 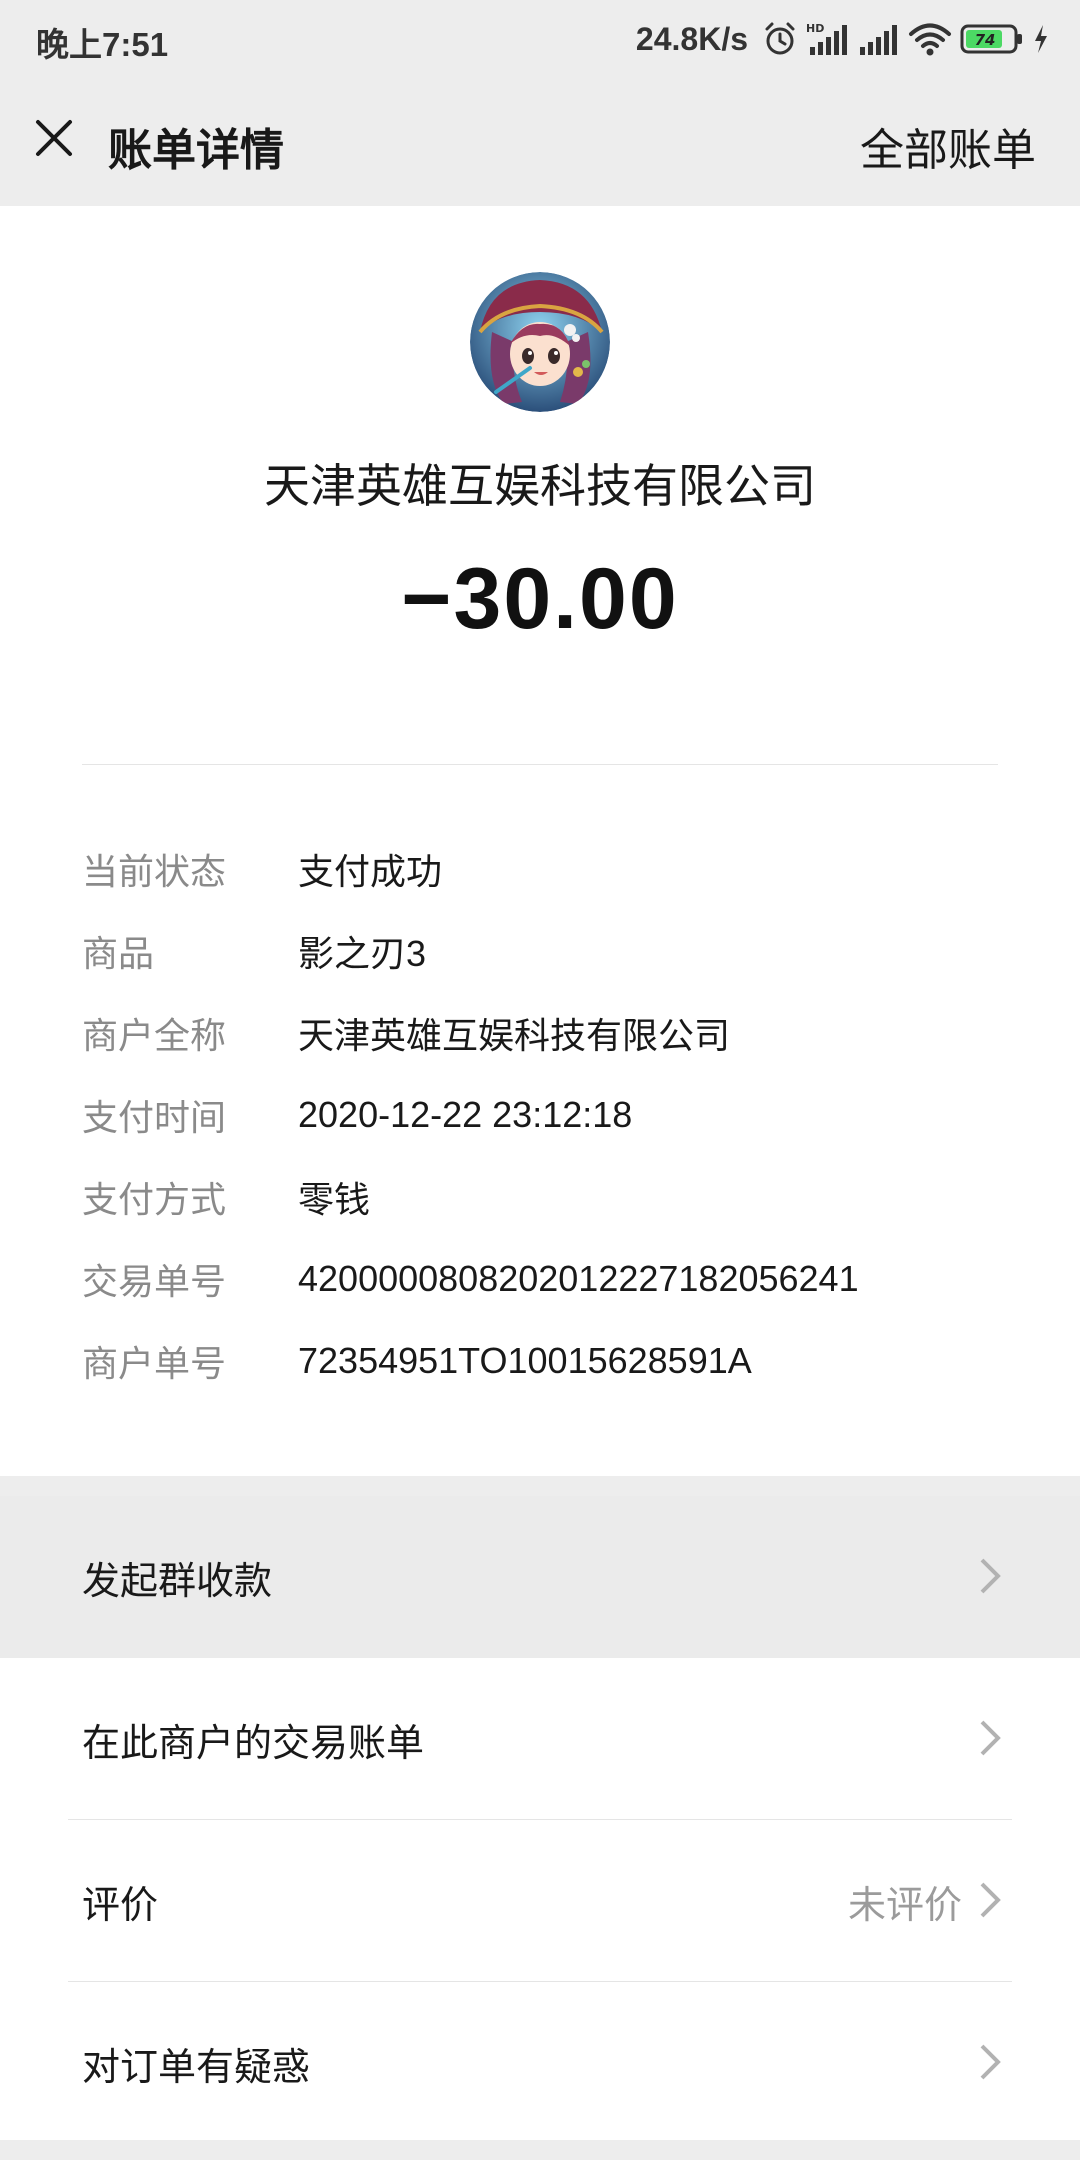 What do you see at coordinates (540, 2063) in the screenshot?
I see `menu-item-order-question: 对订单有疑惑` at bounding box center [540, 2063].